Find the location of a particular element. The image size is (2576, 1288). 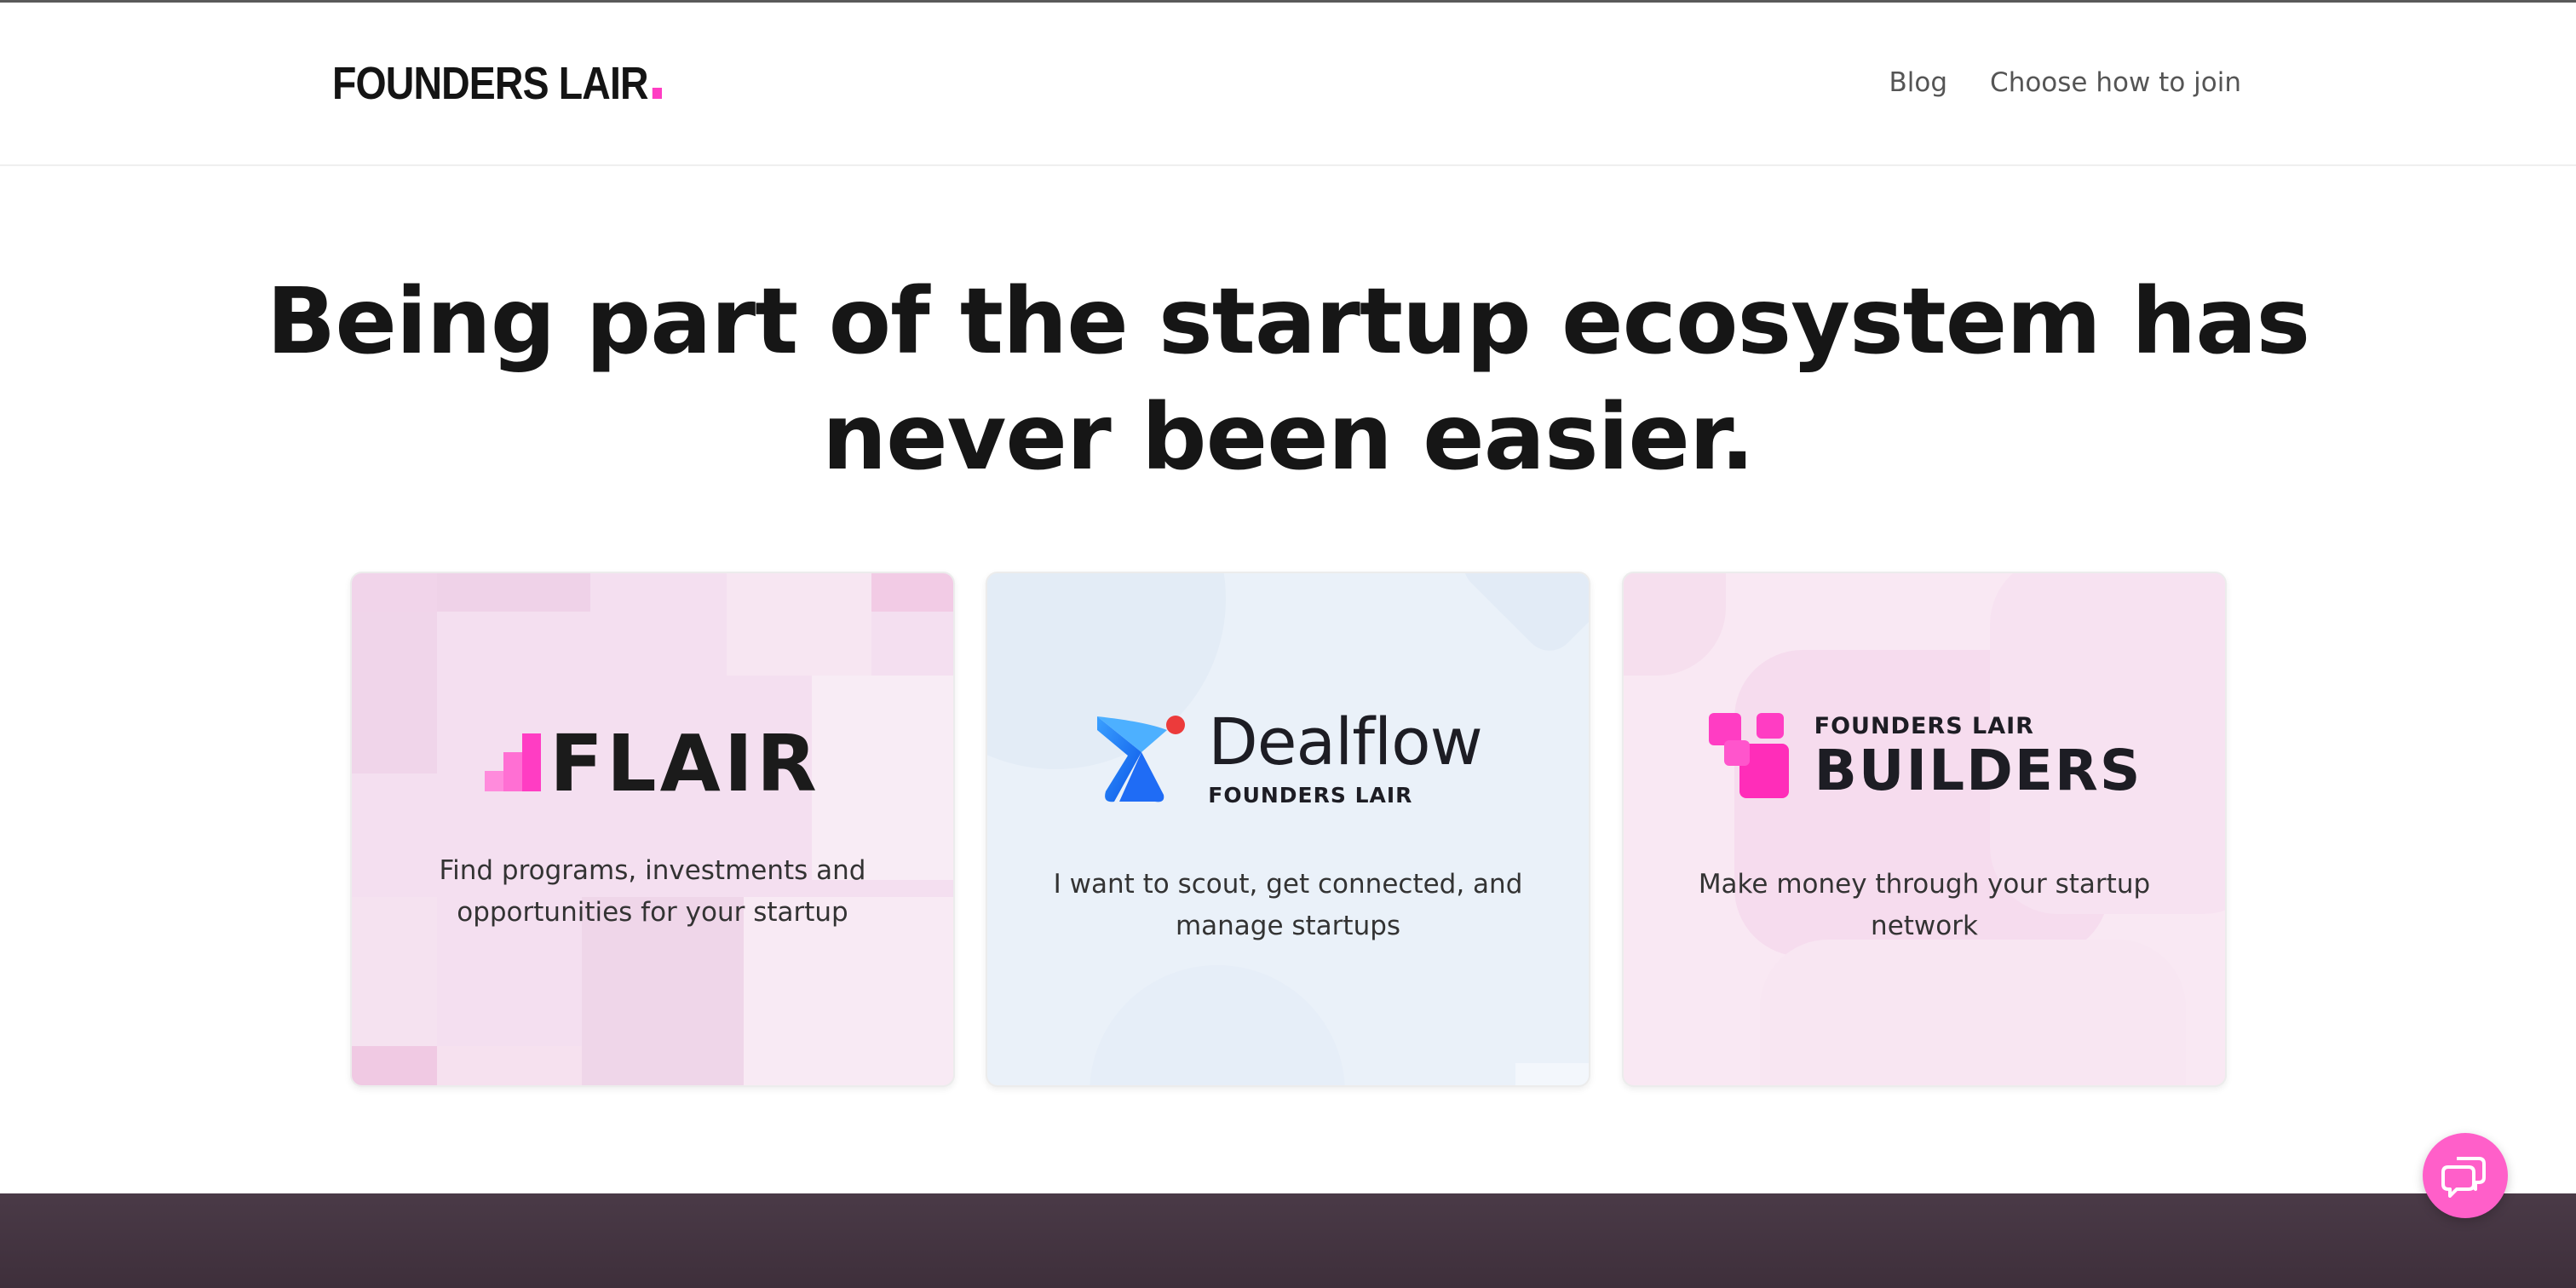

bg-circle is located at coordinates (1218, 1025).